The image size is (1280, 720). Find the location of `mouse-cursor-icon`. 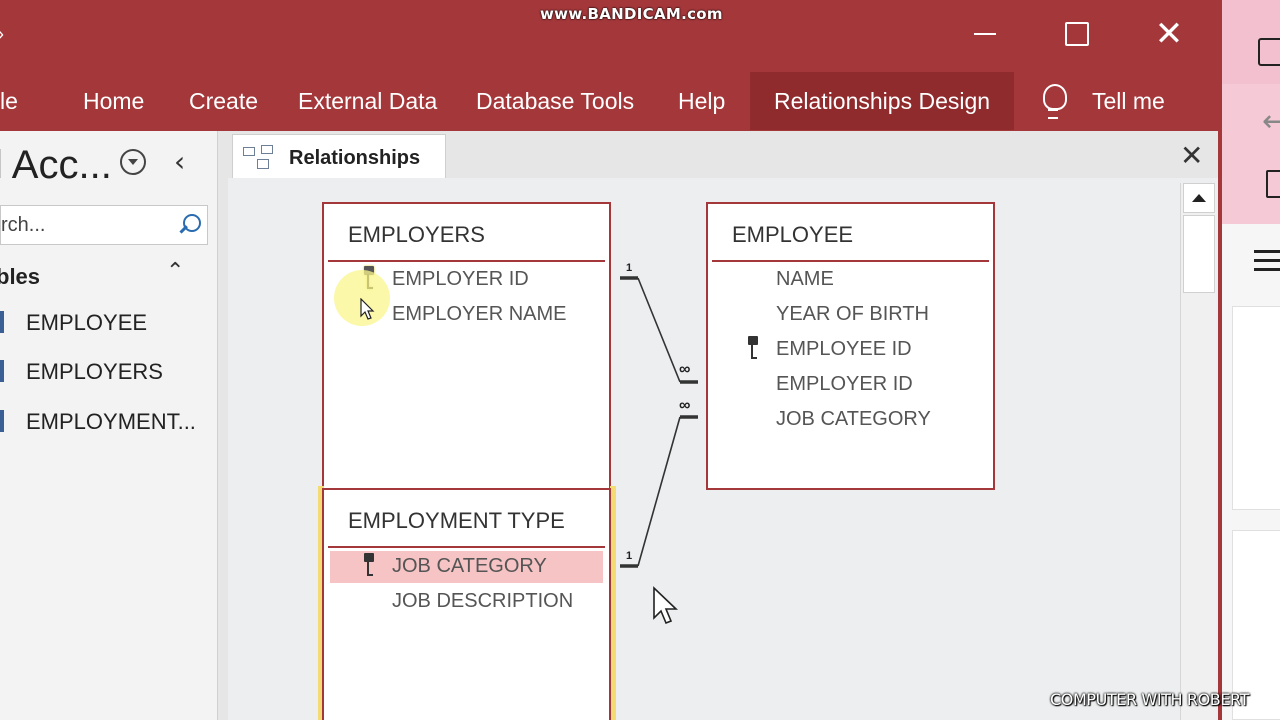

mouse-cursor-icon is located at coordinates (367, 309).